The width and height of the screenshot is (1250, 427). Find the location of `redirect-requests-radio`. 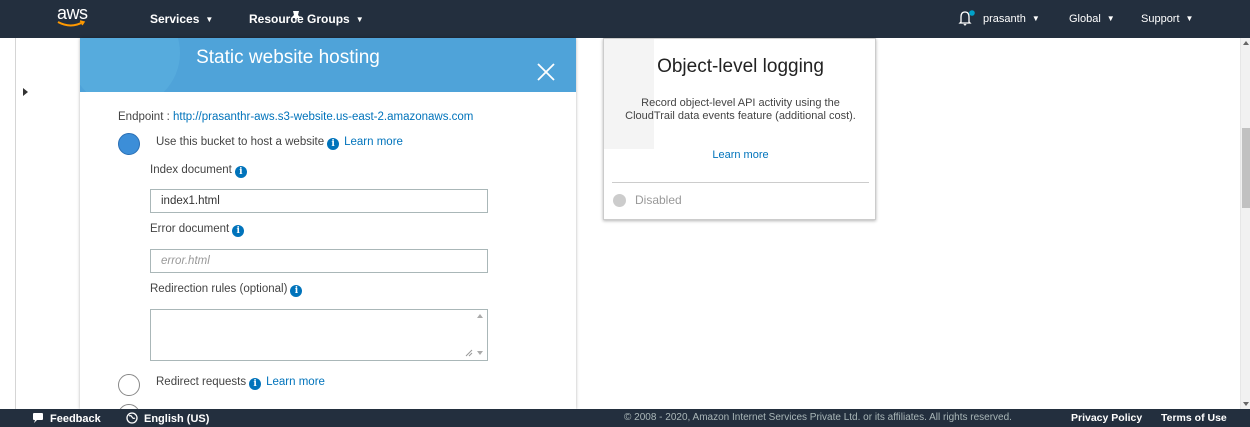

redirect-requests-radio is located at coordinates (129, 385).